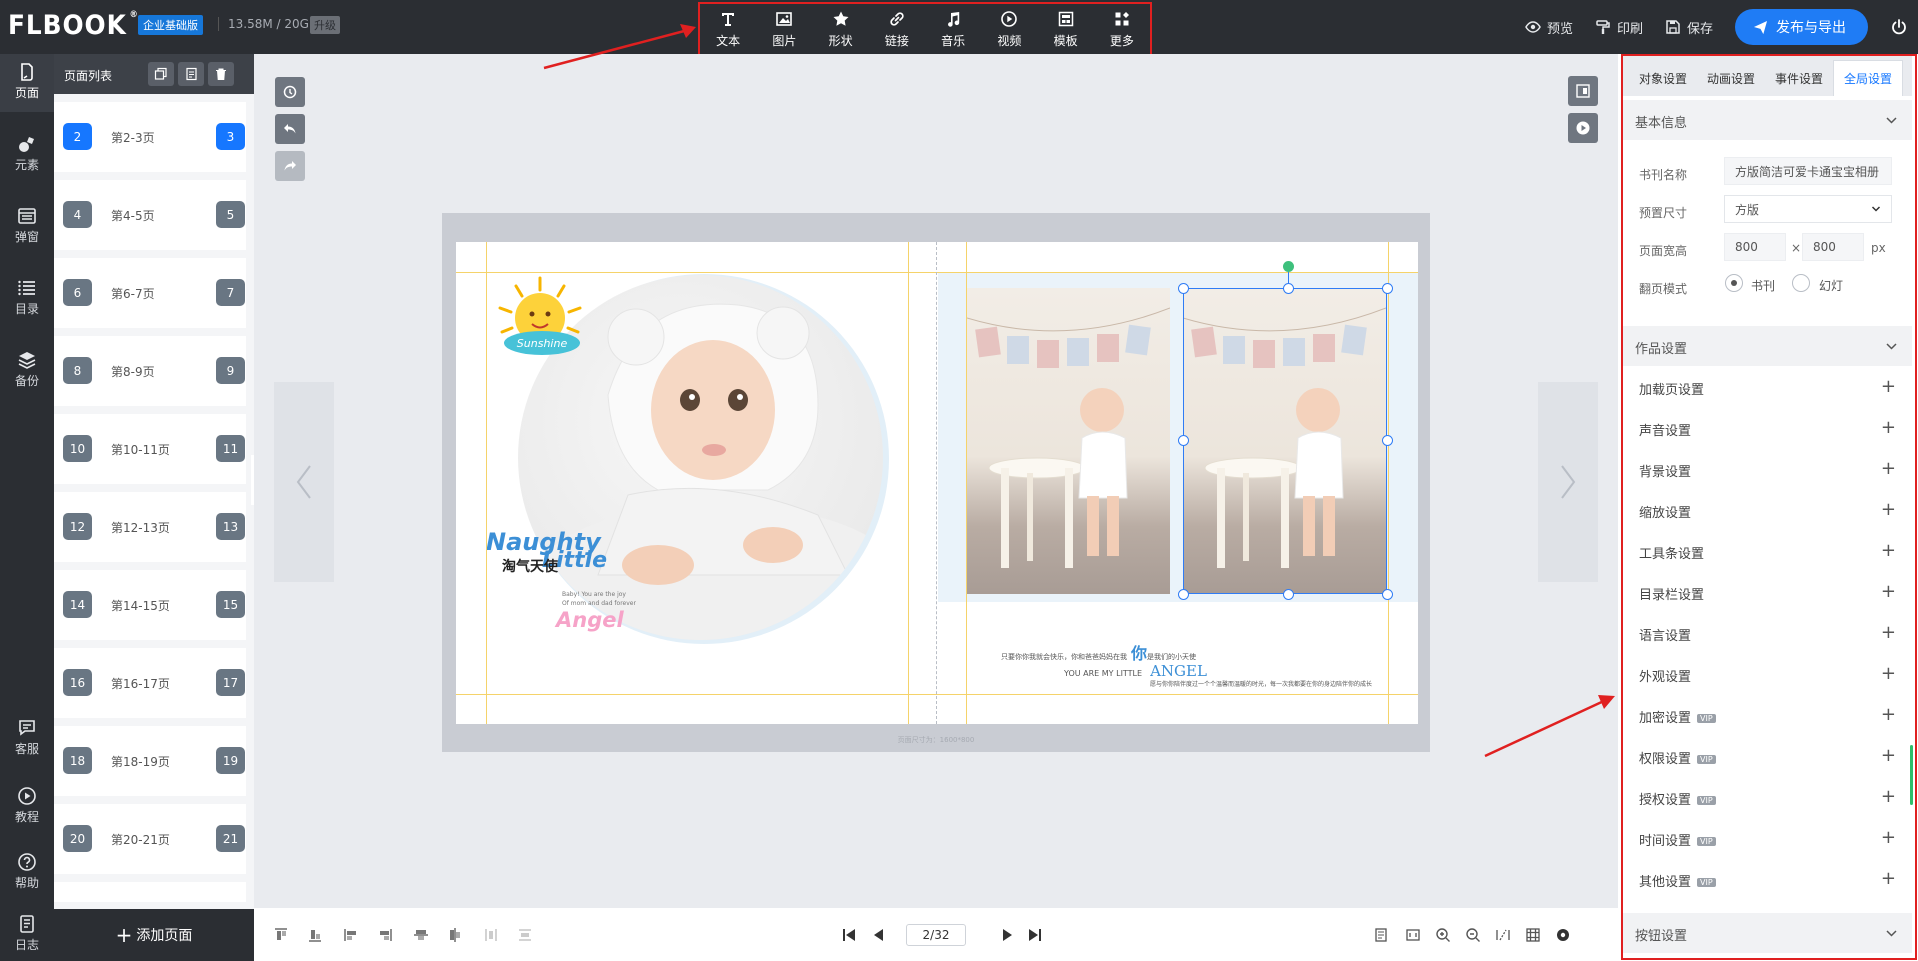  What do you see at coordinates (1767, 428) in the screenshot?
I see `row-sound-settings: 声音设置 +` at bounding box center [1767, 428].